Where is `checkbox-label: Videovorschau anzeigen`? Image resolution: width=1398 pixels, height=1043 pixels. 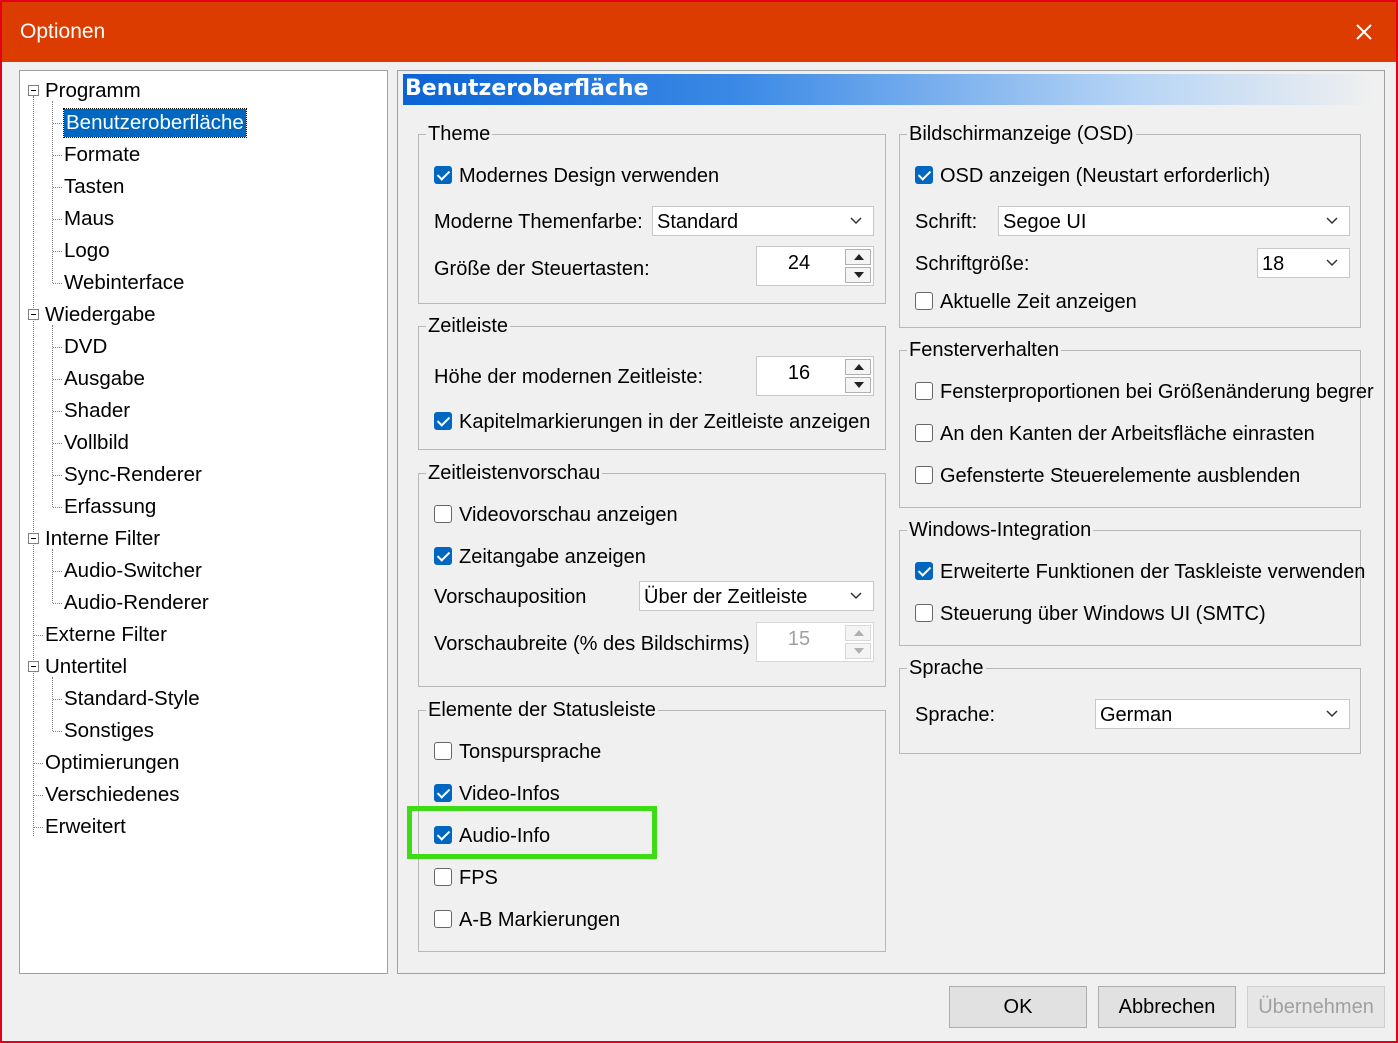
checkbox-label: Videovorschau anzeigen is located at coordinates (568, 515).